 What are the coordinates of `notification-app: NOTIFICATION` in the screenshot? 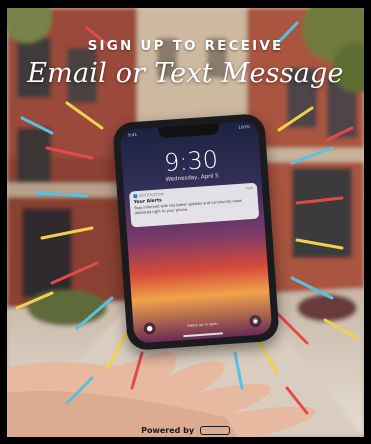 It's located at (149, 195).